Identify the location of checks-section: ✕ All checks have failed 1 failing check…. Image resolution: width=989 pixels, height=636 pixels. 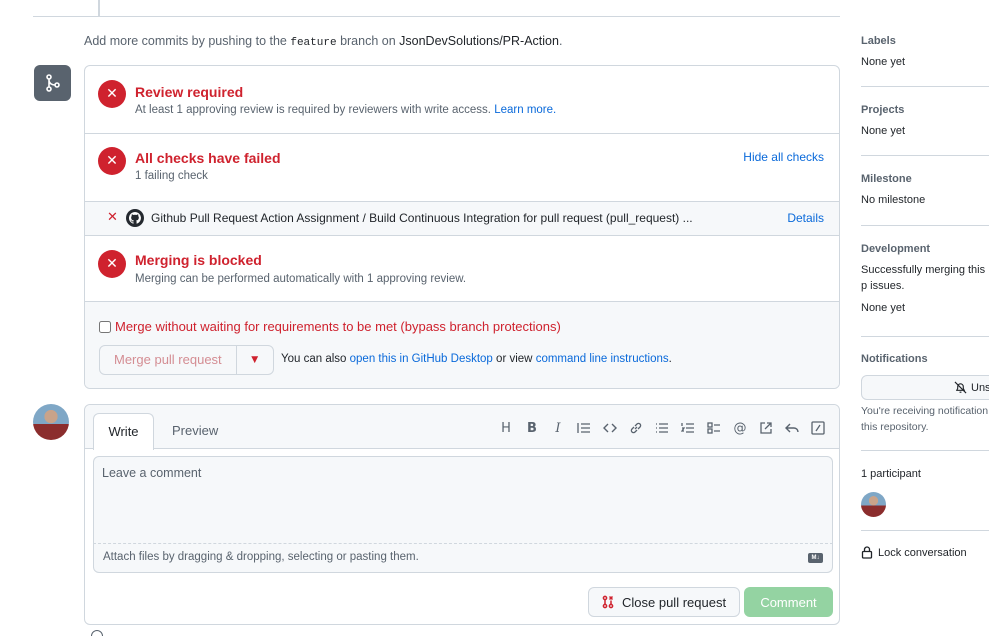
(462, 168).